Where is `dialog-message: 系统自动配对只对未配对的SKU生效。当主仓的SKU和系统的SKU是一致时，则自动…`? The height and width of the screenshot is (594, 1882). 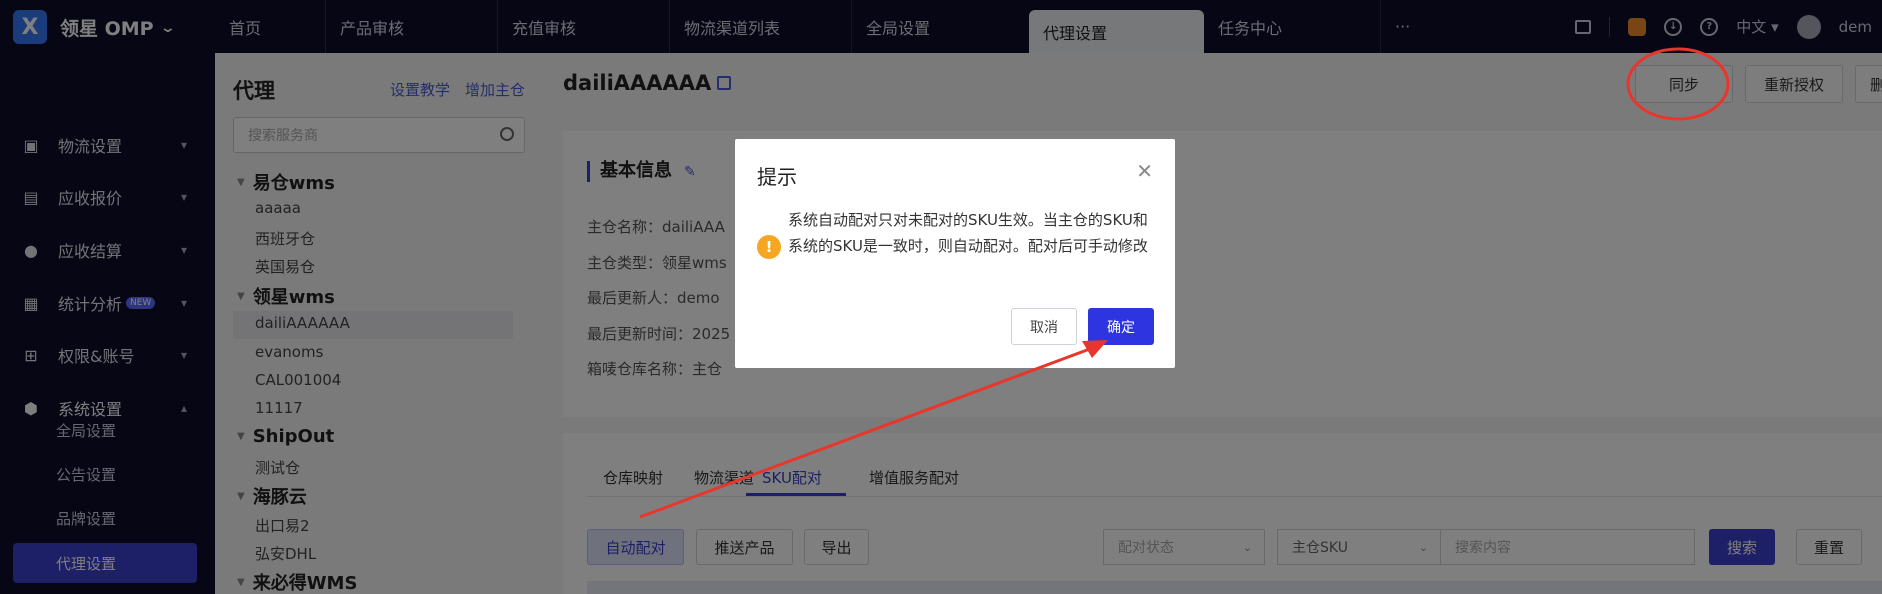
dialog-message: 系统自动配对只对未配对的SKU生效。当主仓的SKU和系统的SKU是一致时，则自动… is located at coordinates (968, 233).